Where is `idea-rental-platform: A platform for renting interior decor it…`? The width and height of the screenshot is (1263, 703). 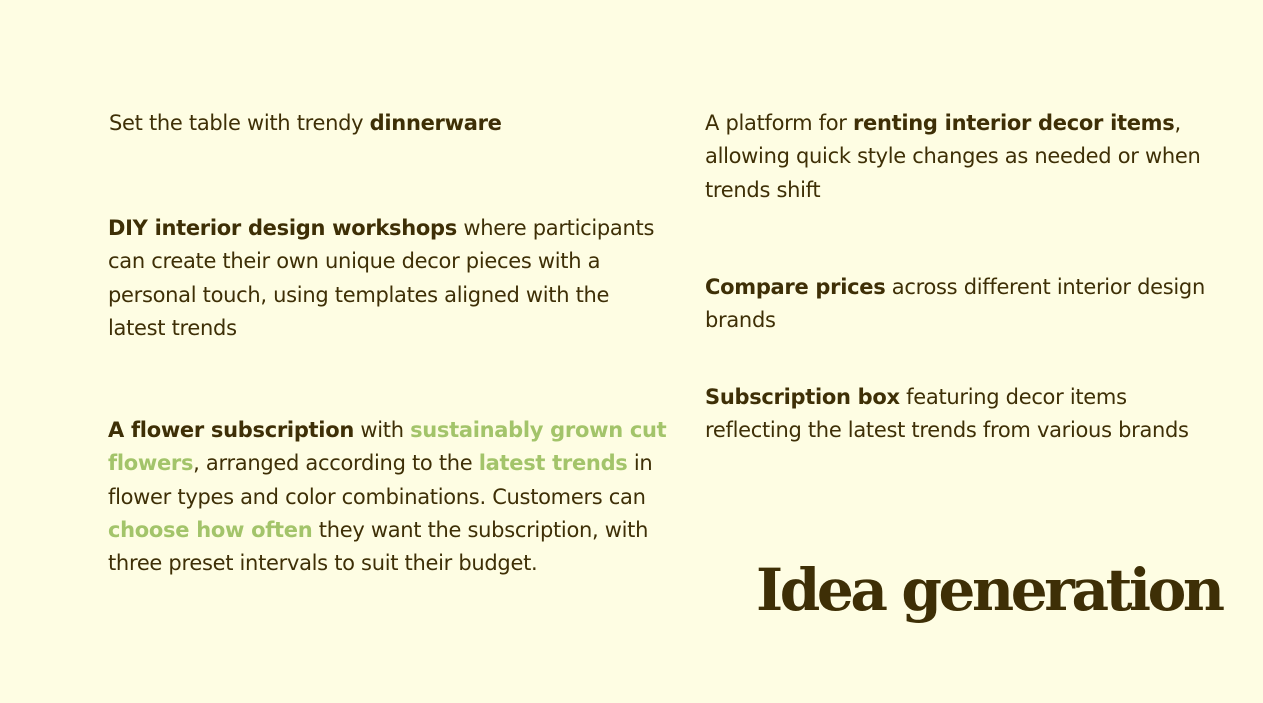
idea-rental-platform: A platform for renting interior decor it… is located at coordinates (953, 156).